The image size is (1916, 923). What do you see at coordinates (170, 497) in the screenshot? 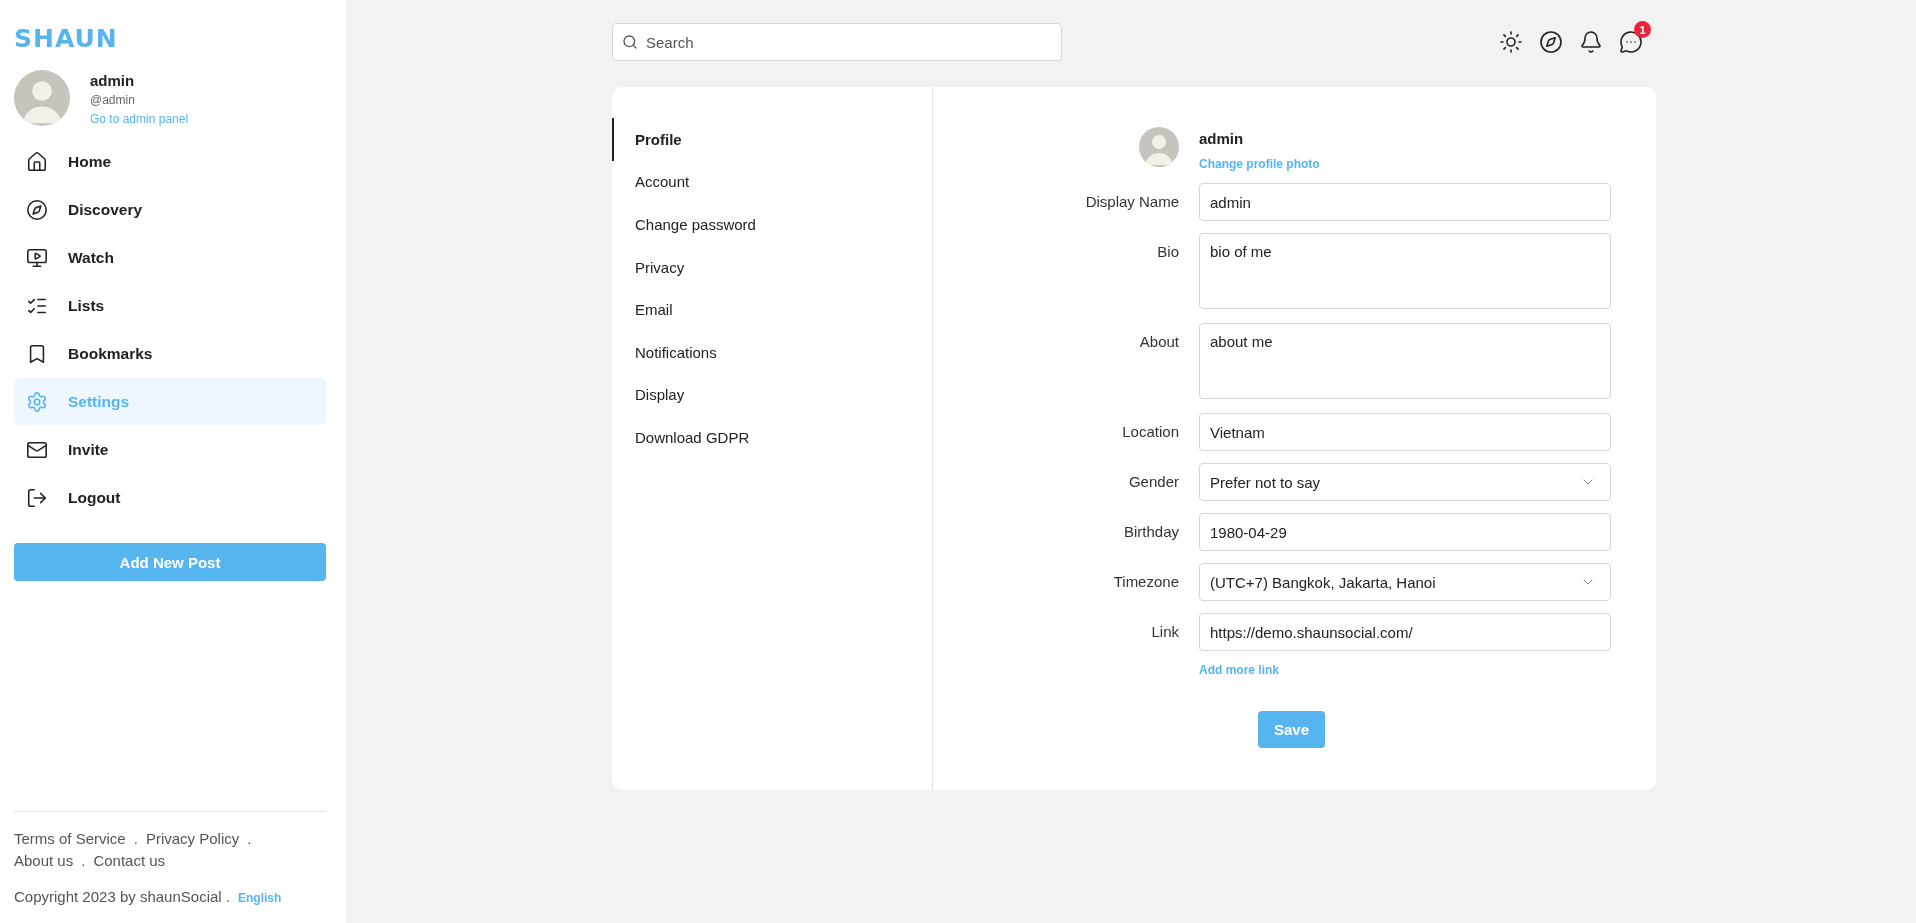
I see `nav-item: Logout` at bounding box center [170, 497].